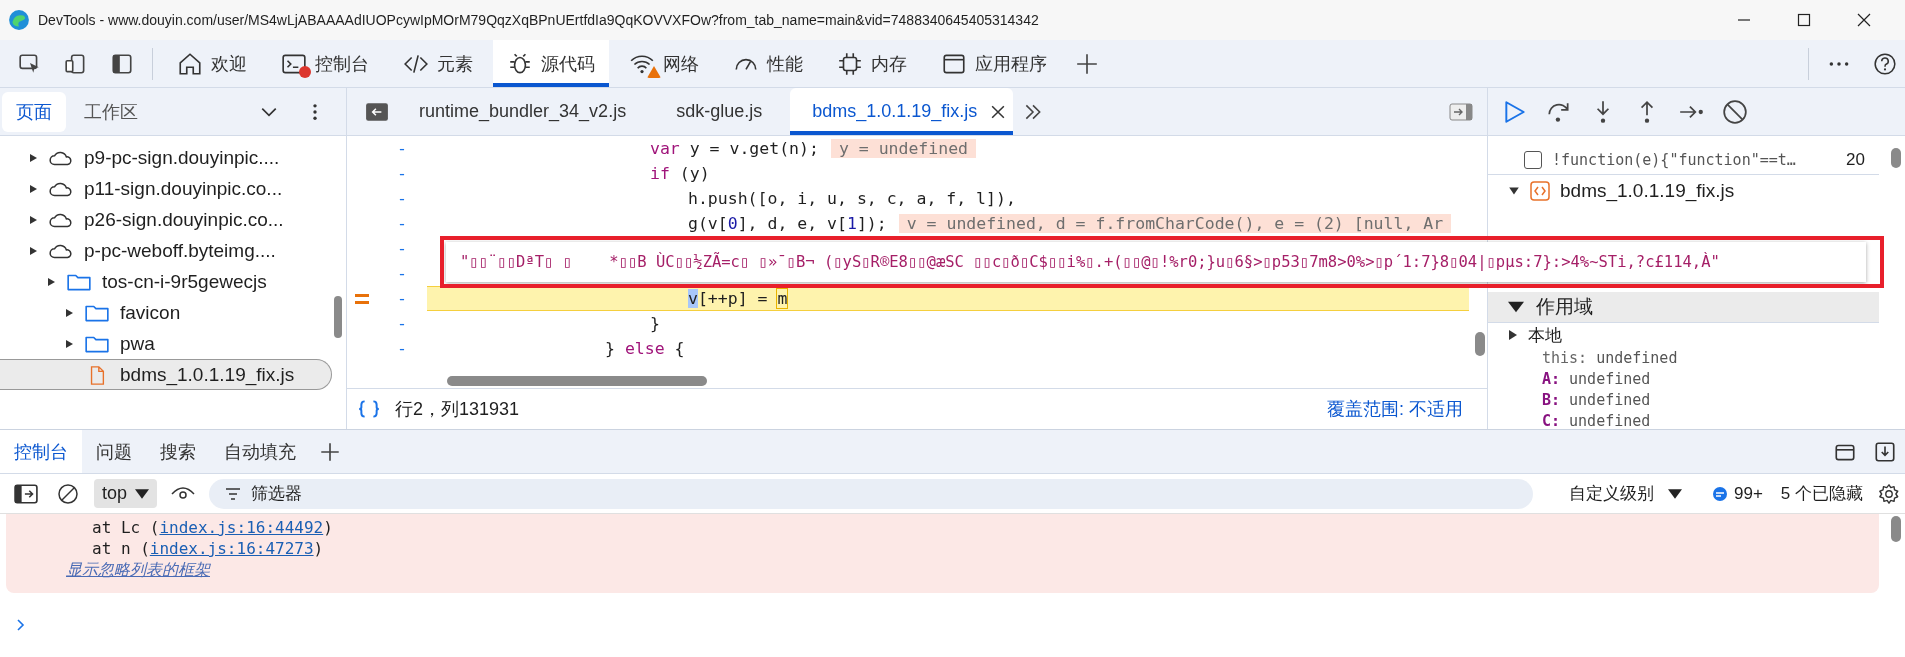  Describe the element at coordinates (26, 493) in the screenshot. I see `sidebar-toggle-icon` at that location.